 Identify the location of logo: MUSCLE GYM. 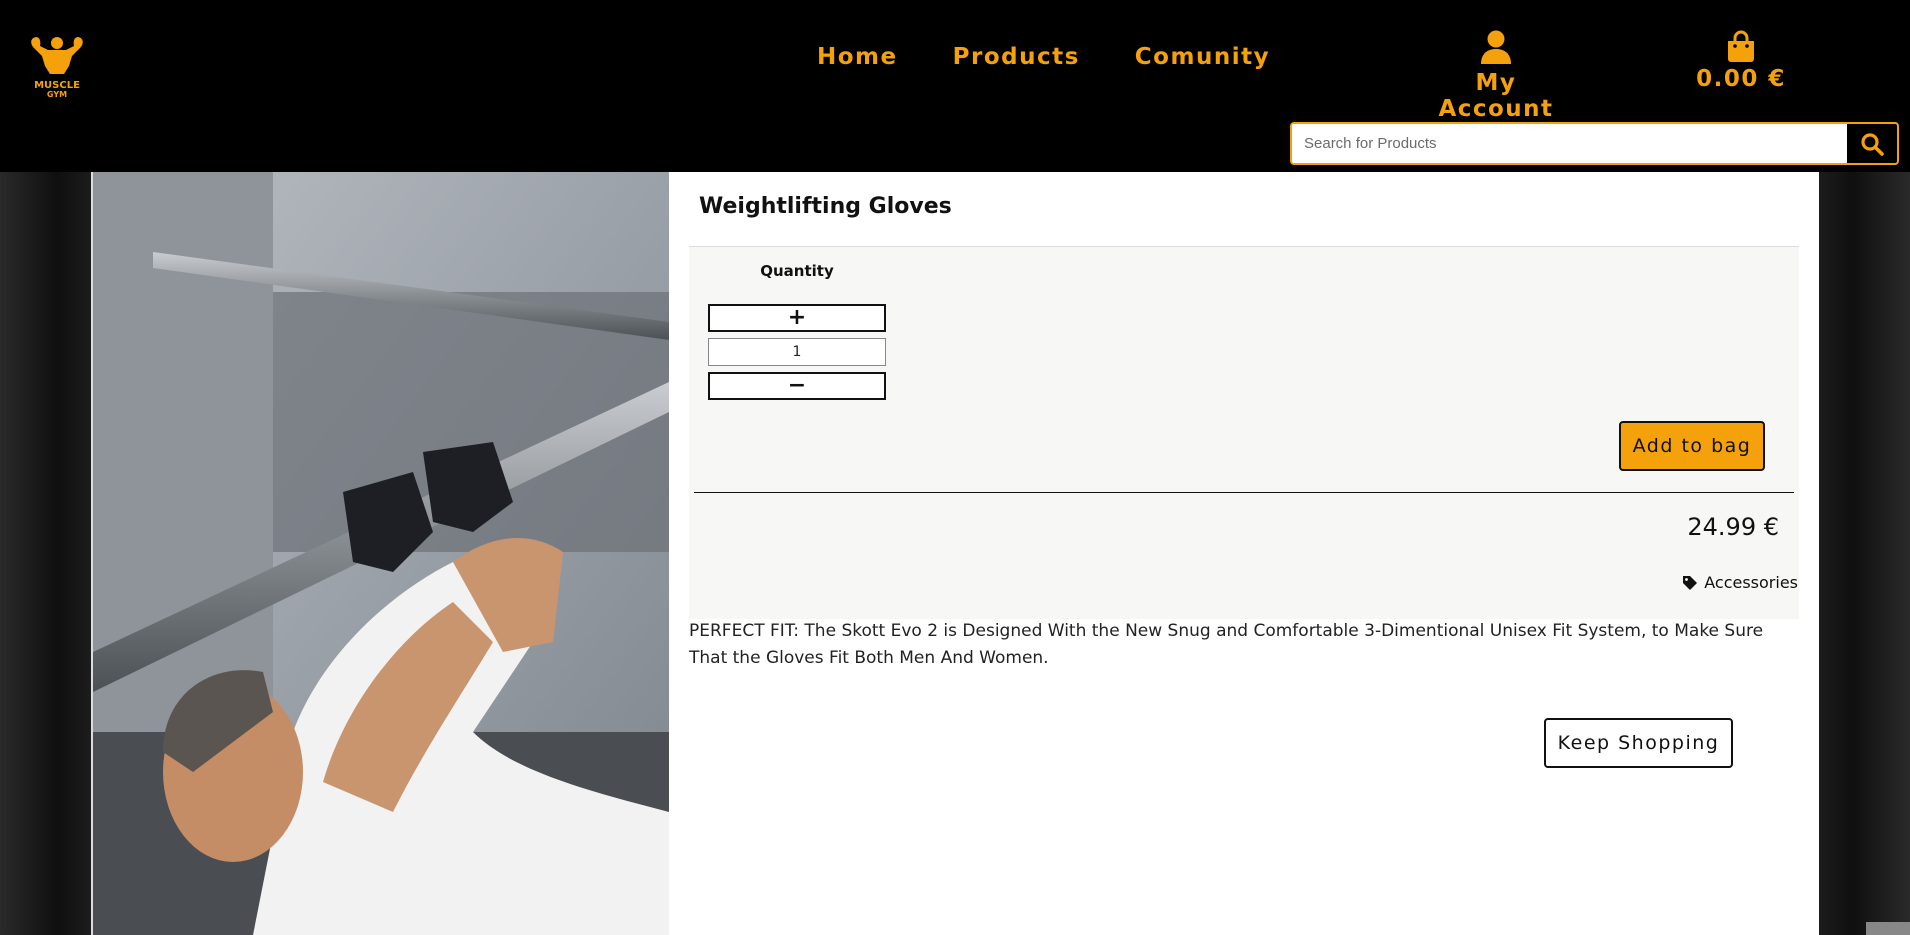
(57, 66).